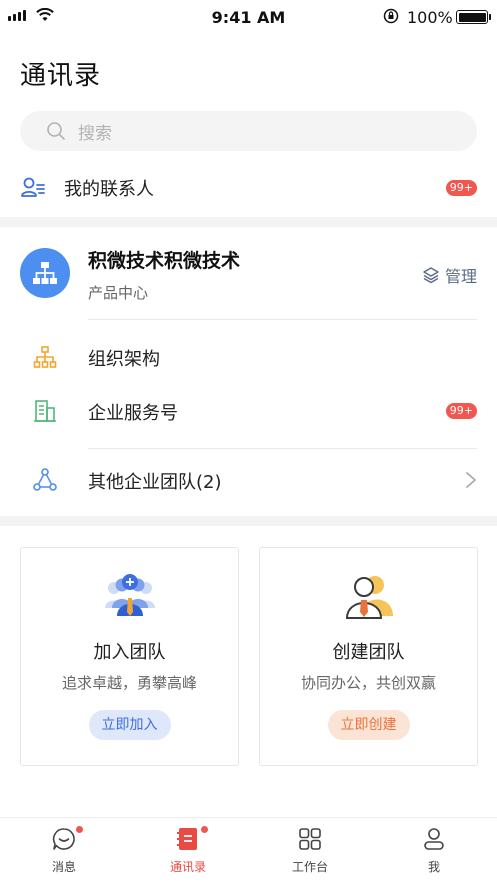 This screenshot has height=883, width=497. I want to click on contacts-icon, so click(33, 187).